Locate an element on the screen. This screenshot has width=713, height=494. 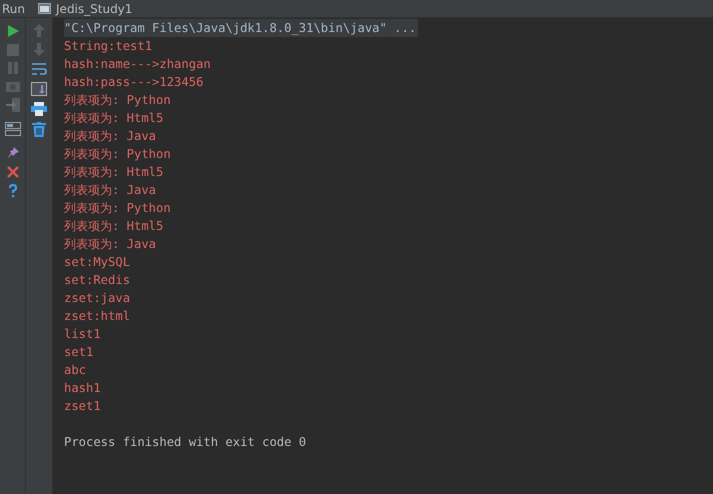
console-line: zset:java is located at coordinates (97, 298).